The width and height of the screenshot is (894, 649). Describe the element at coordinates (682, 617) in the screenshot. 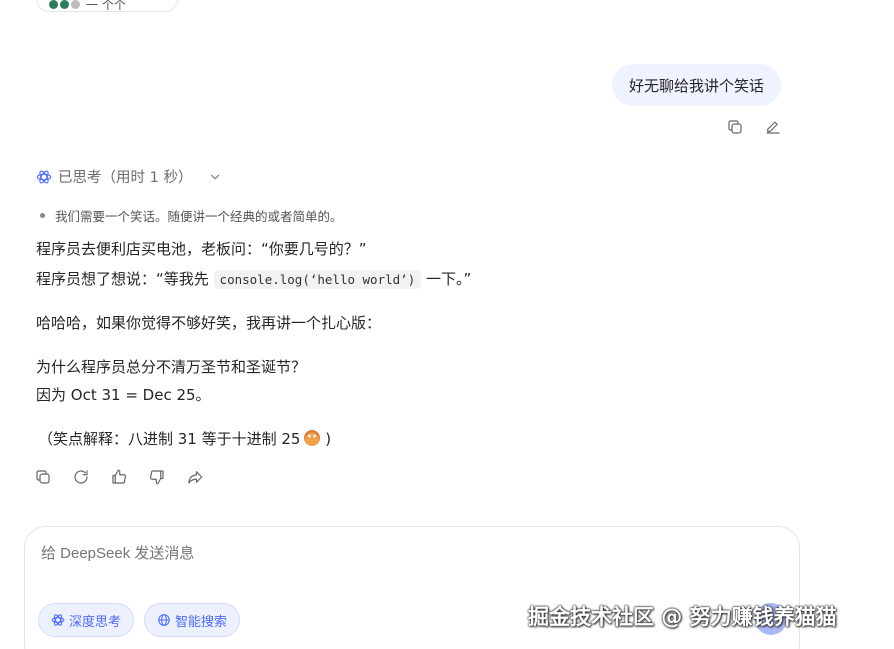

I see `watermark-text: 掘金技术社区 @ 努力赚钱养猫猫` at that location.